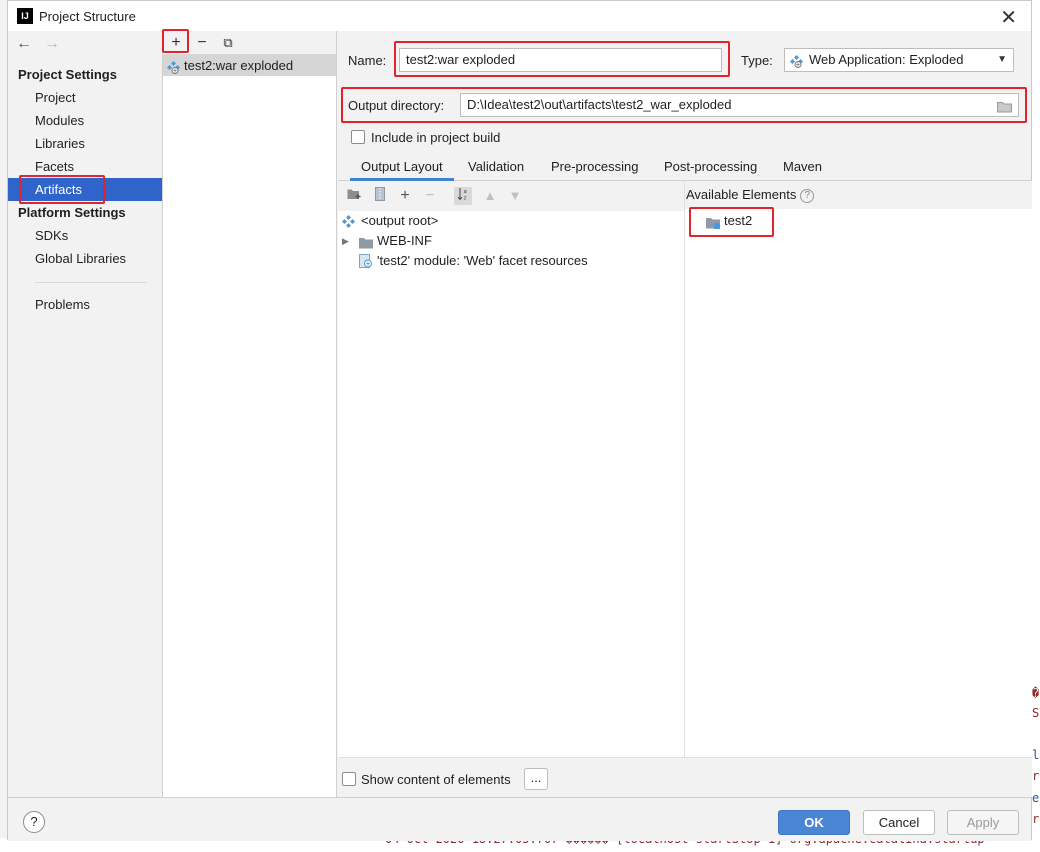  I want to click on svg-text: a, so click(465, 192).